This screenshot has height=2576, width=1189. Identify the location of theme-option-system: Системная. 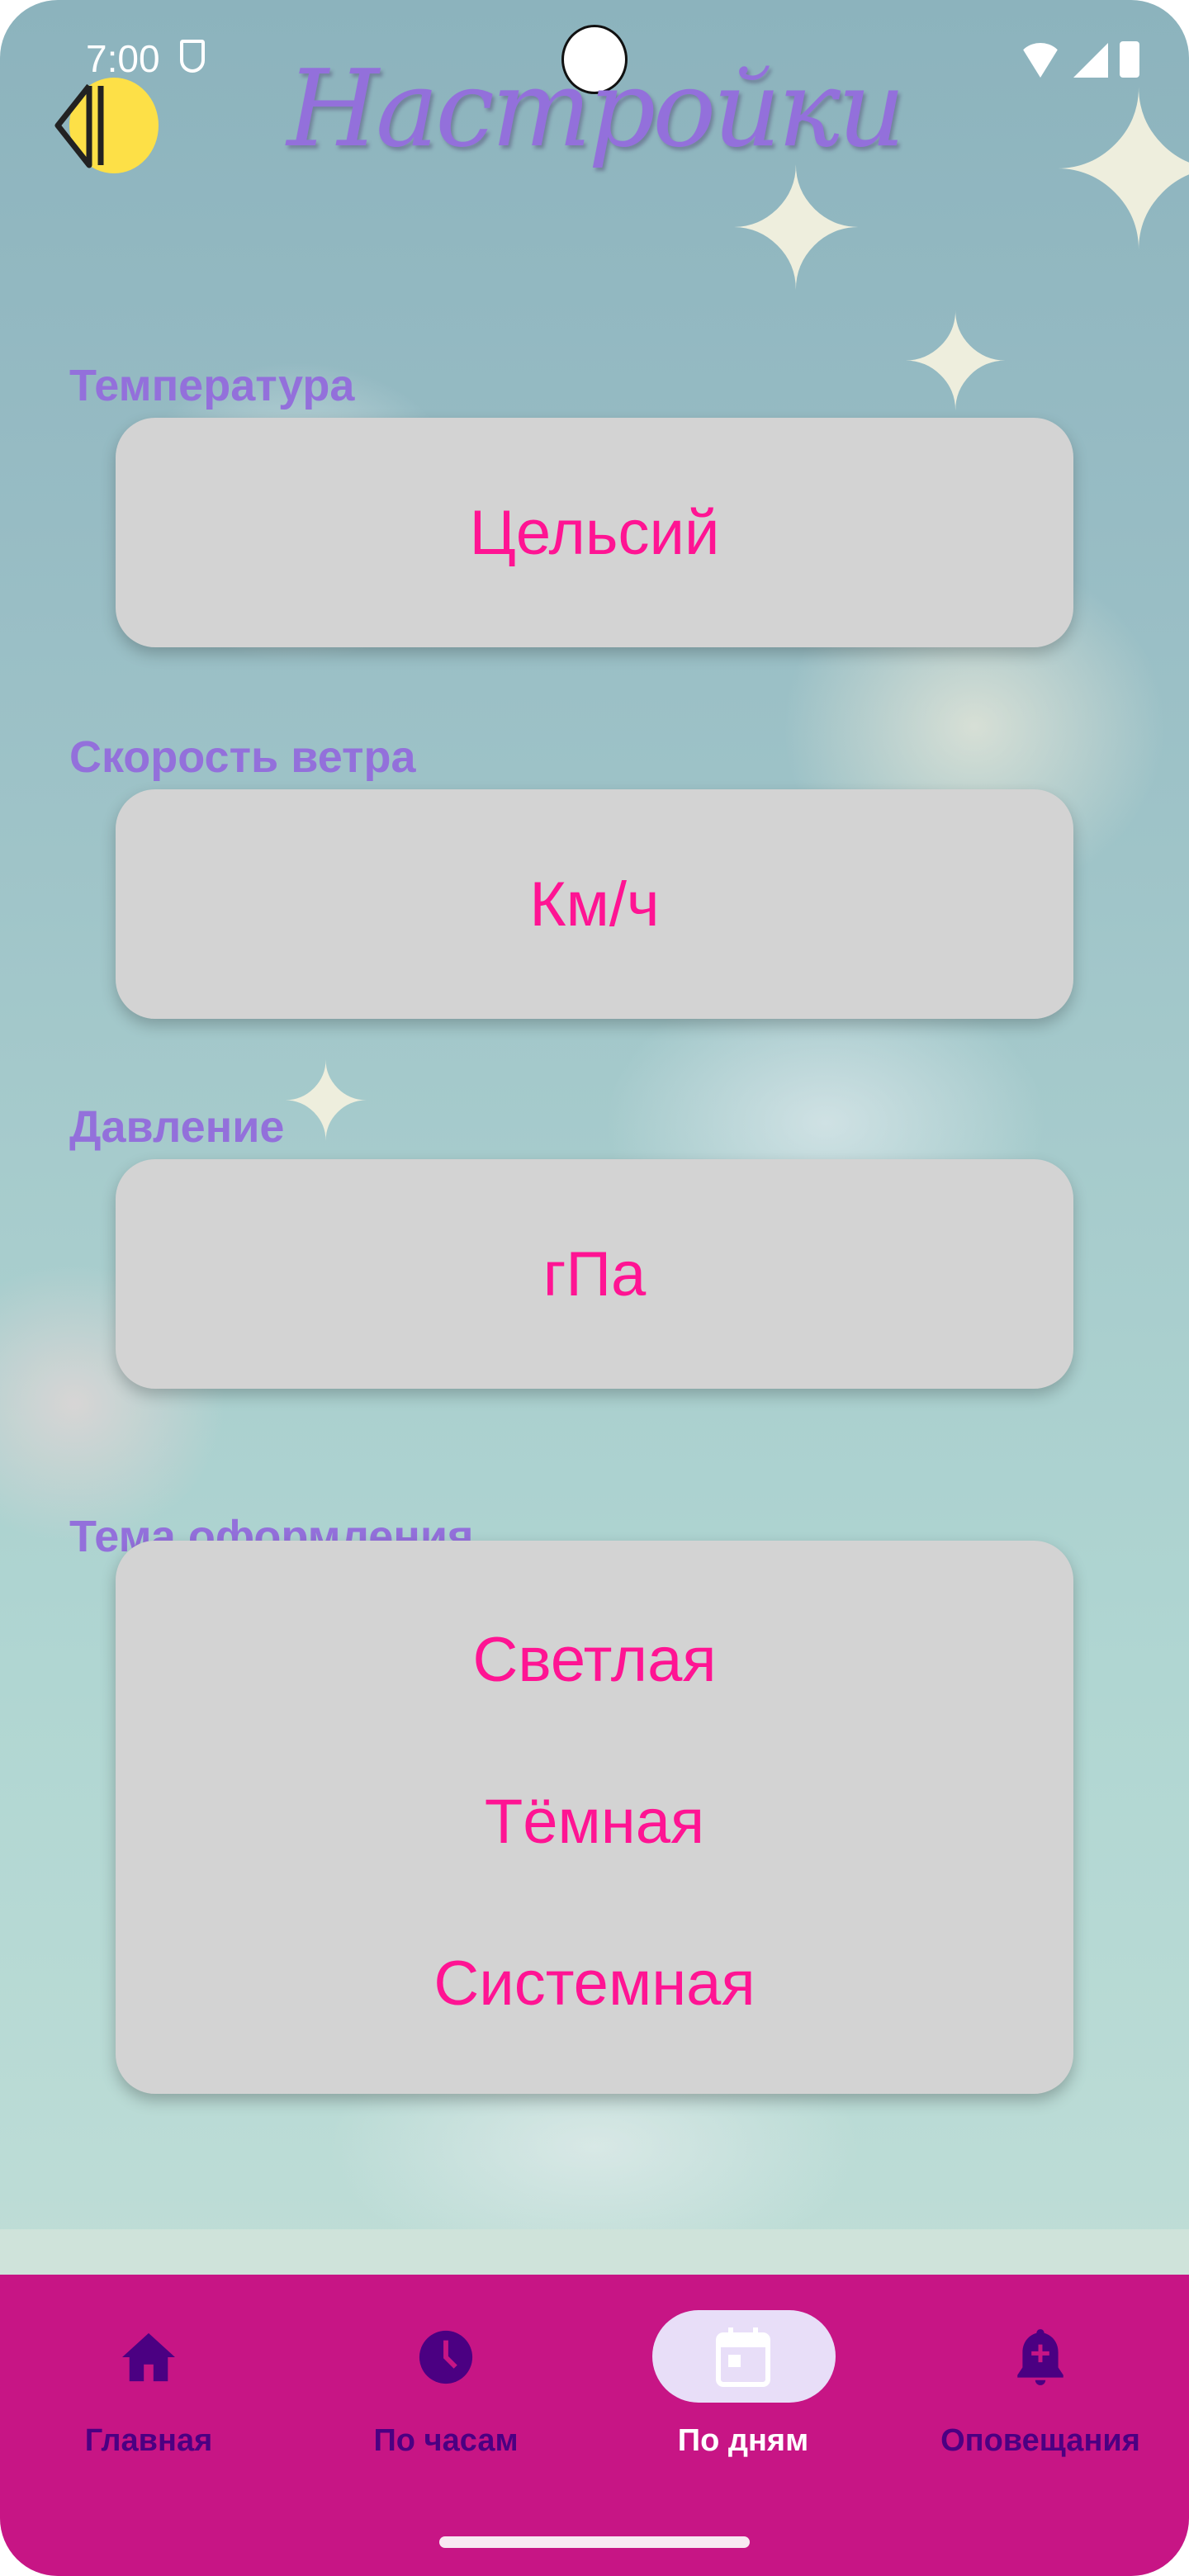
(594, 1983).